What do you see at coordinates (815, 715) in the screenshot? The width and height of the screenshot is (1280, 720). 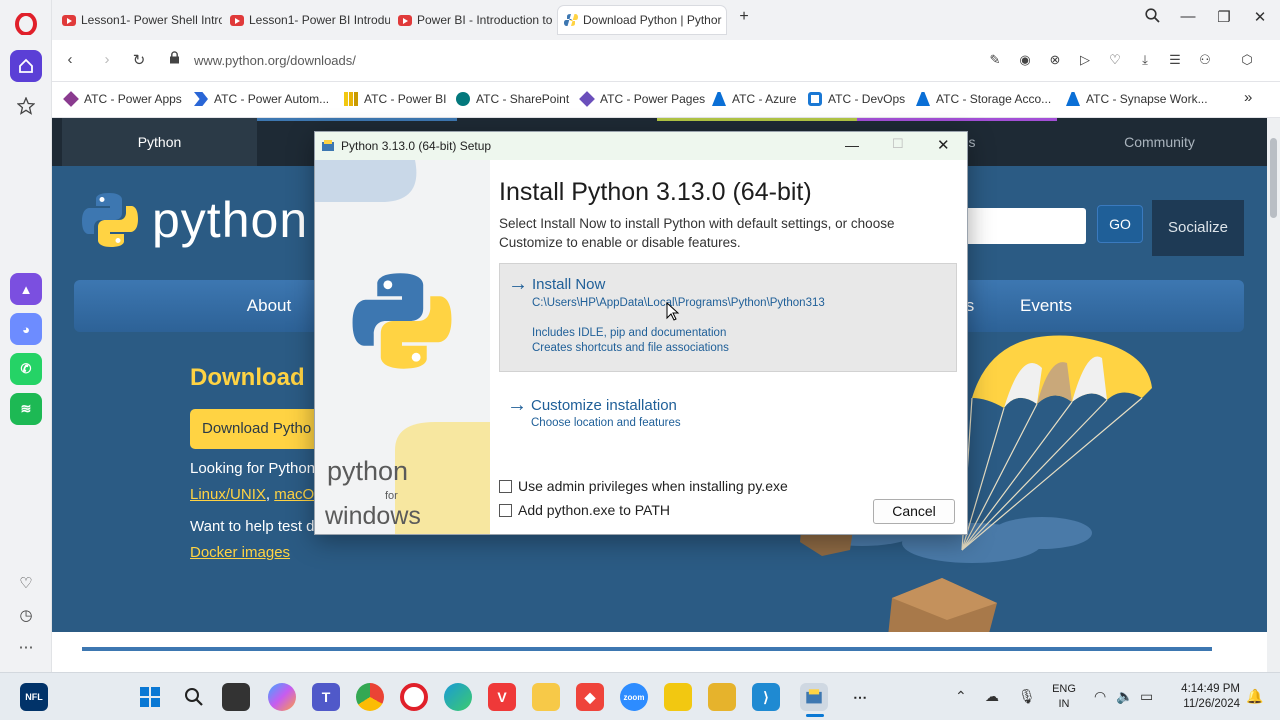 I see `active-app-indicator` at bounding box center [815, 715].